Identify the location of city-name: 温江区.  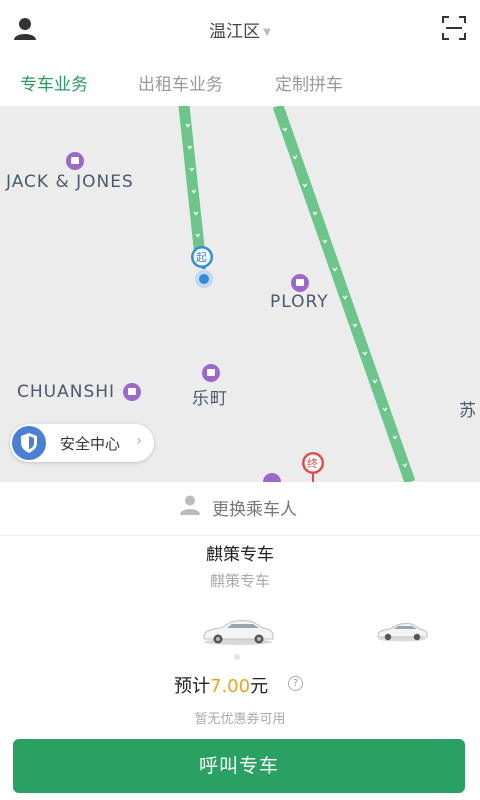
(235, 32).